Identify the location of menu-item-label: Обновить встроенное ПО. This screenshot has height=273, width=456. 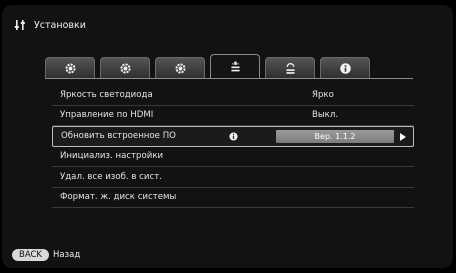
(118, 136).